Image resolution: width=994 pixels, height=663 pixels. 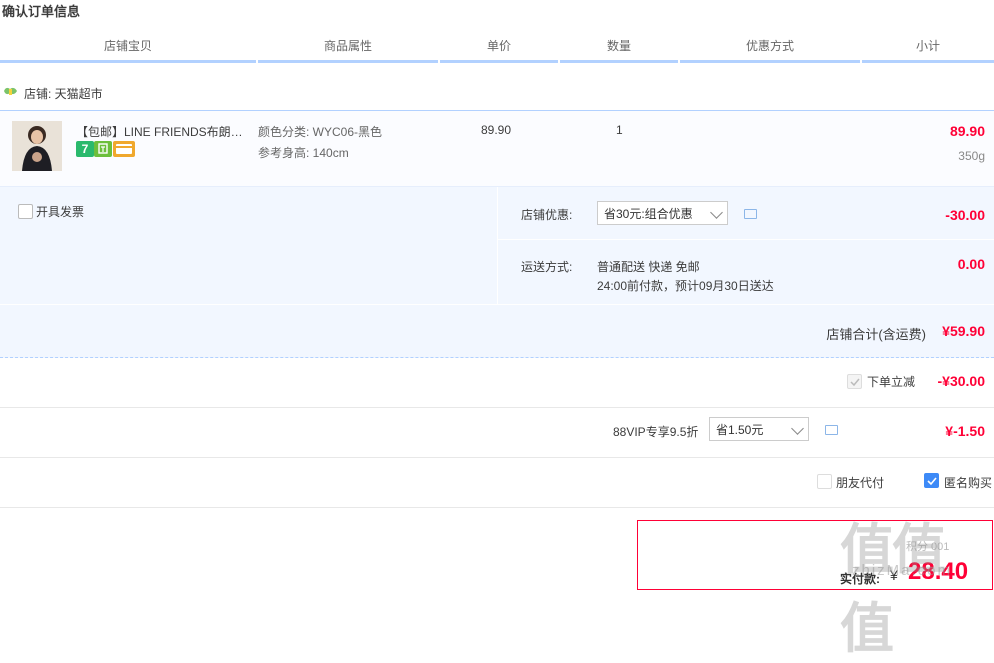 What do you see at coordinates (961, 381) in the screenshot?
I see `instant-discount-amount: -¥30.00` at bounding box center [961, 381].